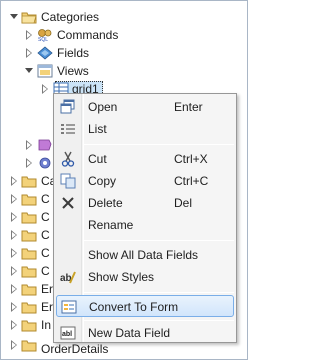 The width and height of the screenshot is (320, 360). I want to click on menu-item-show-styles: ab Show Styles, so click(145, 277).